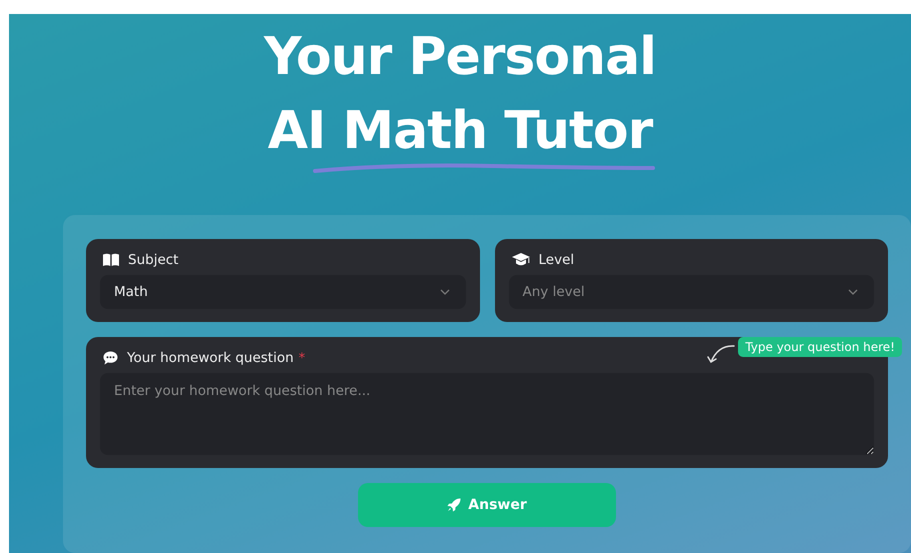 The height and width of the screenshot is (553, 911). I want to click on hint-badge: Type your question here!, so click(820, 347).